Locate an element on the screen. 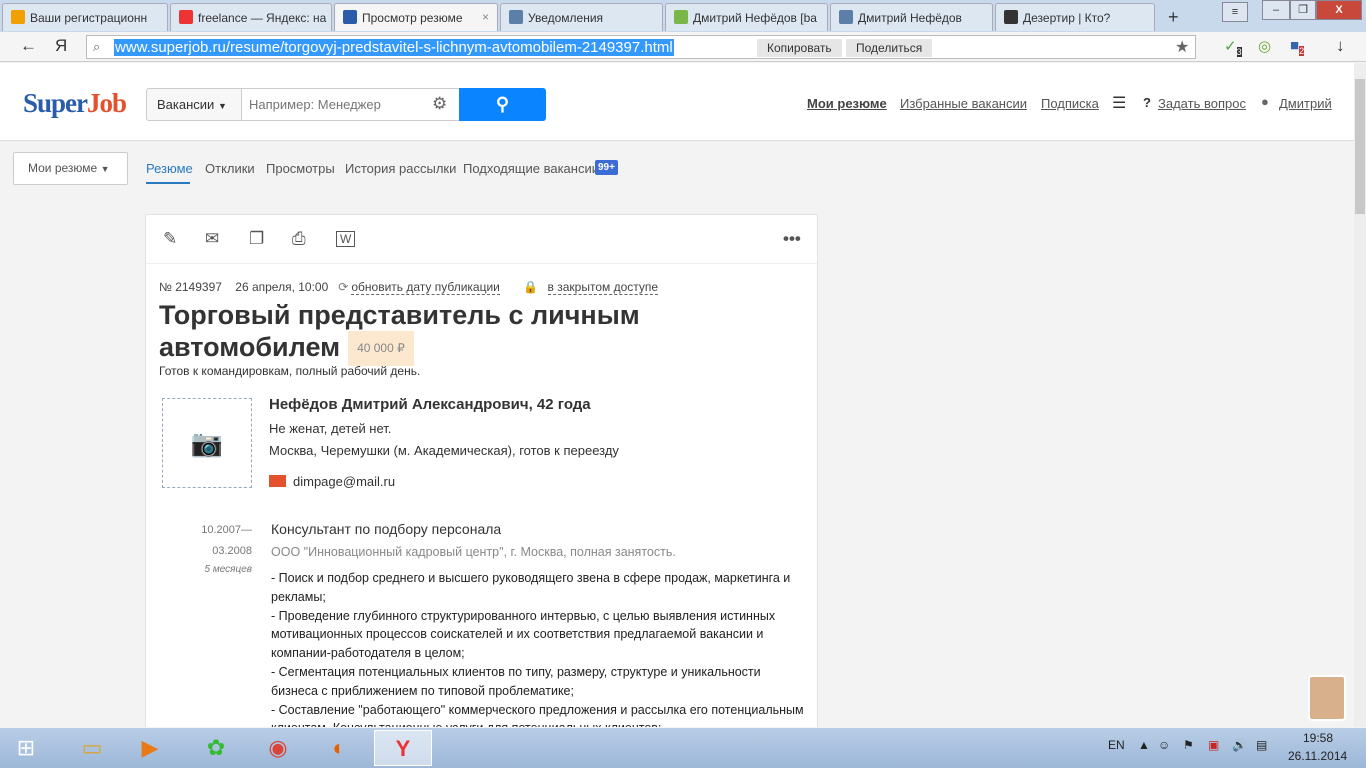 The width and height of the screenshot is (1366, 768). download-icon: ↓ is located at coordinates (1340, 46).